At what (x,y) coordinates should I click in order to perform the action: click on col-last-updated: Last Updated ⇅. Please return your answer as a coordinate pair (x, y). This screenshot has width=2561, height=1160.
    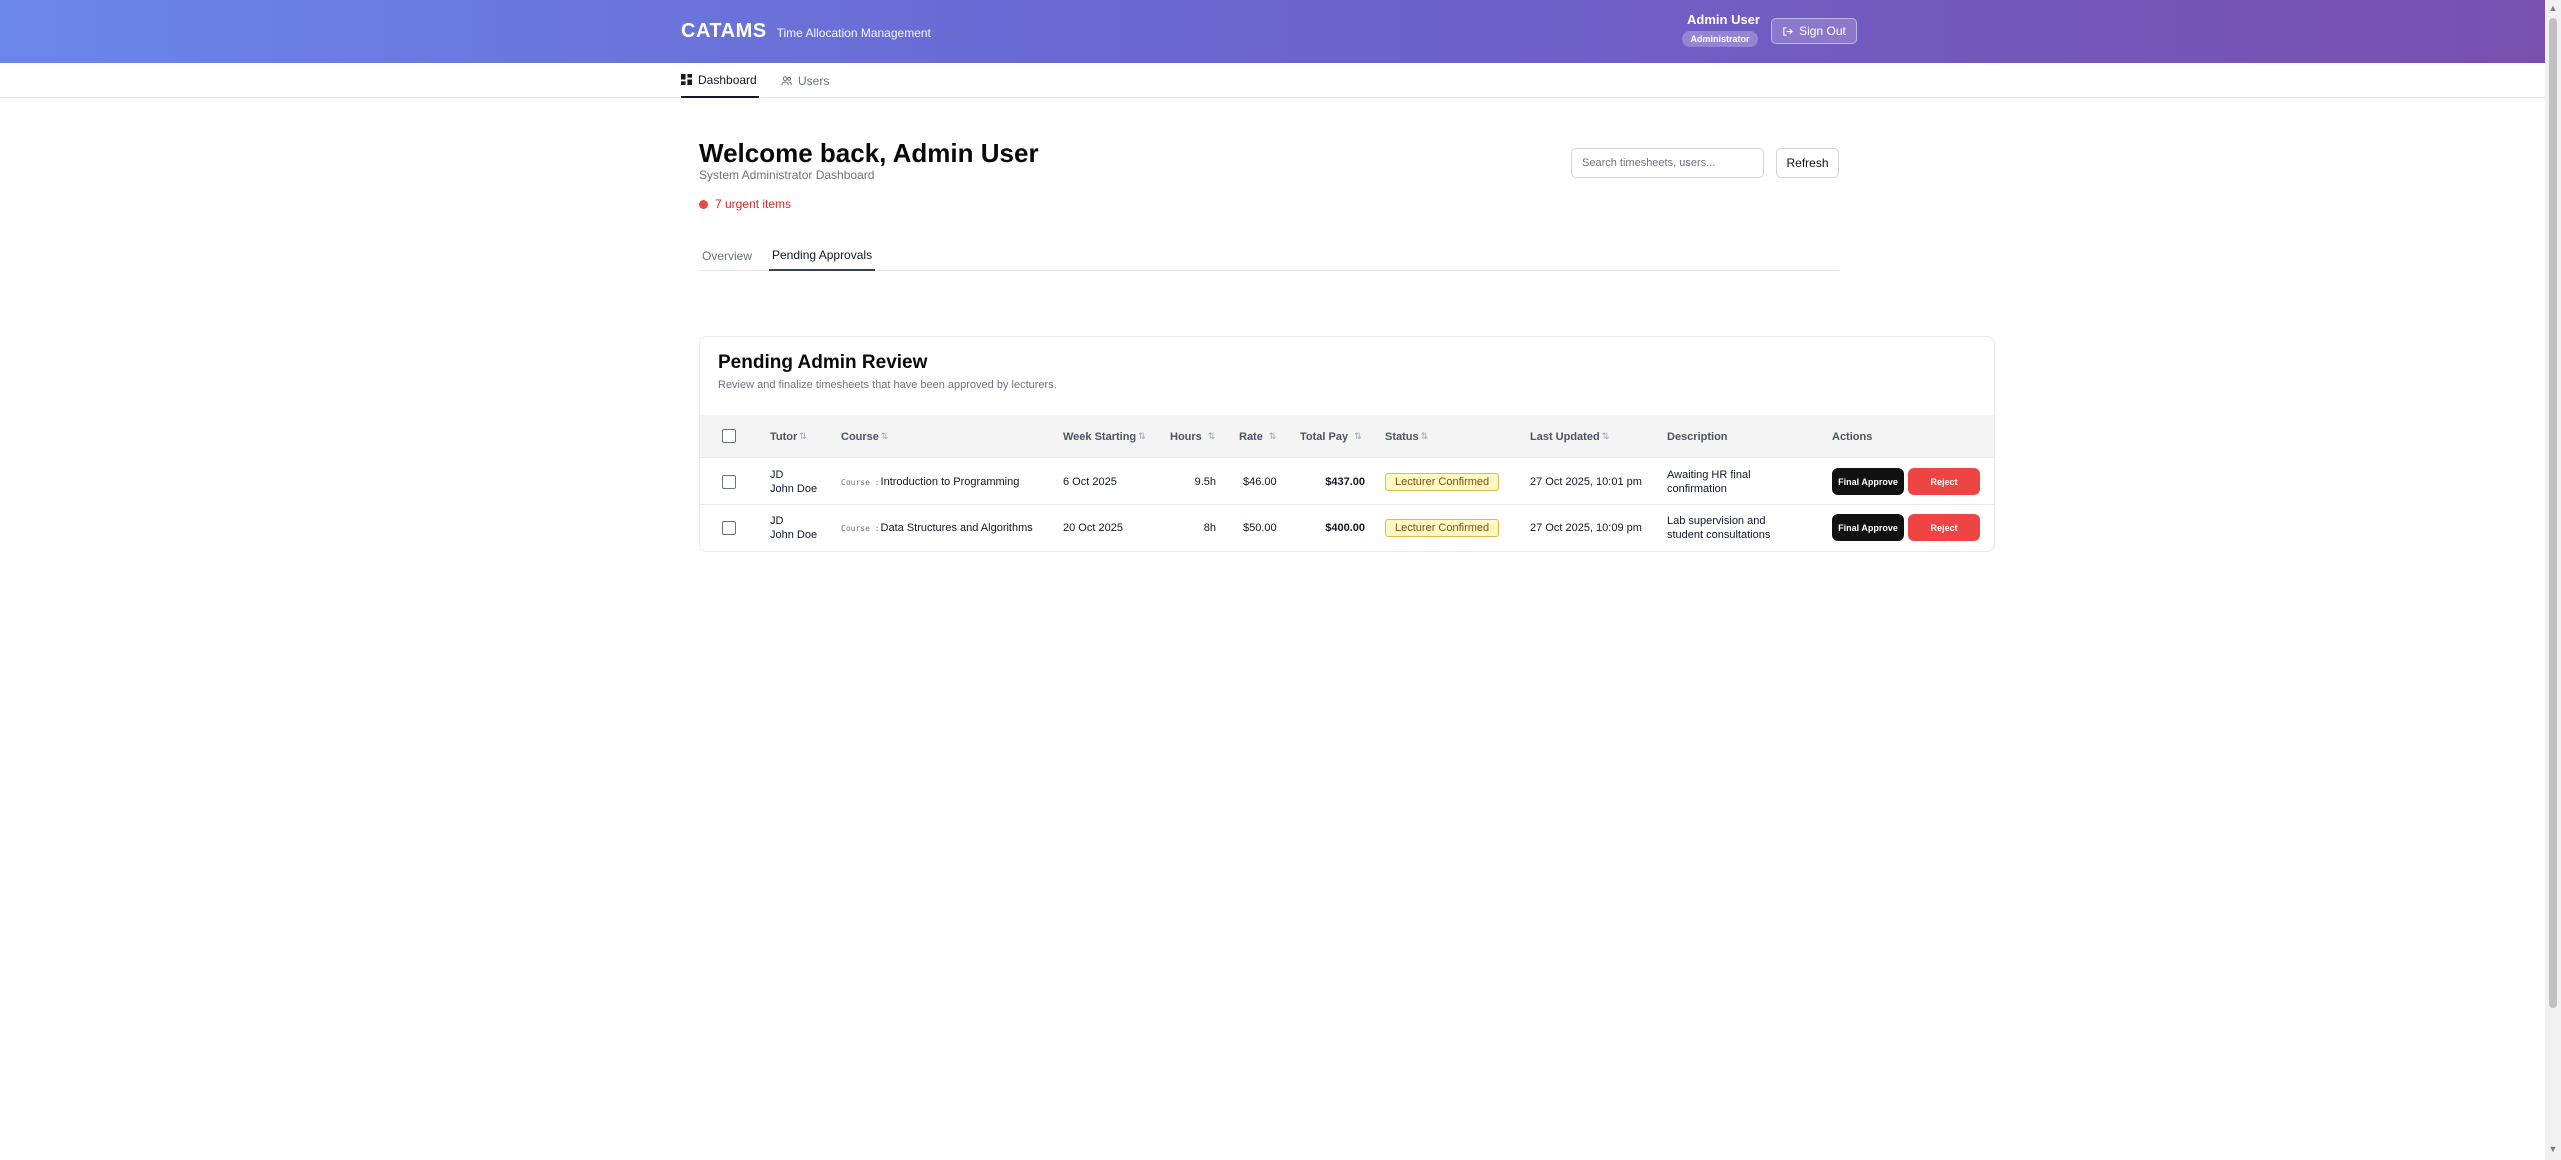
    Looking at the image, I should click on (1569, 436).